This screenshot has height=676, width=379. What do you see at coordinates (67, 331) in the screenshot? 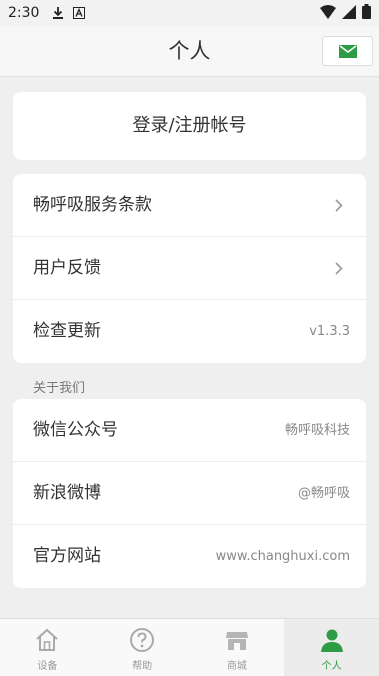
I see `menu-item-label: 检查更新` at bounding box center [67, 331].